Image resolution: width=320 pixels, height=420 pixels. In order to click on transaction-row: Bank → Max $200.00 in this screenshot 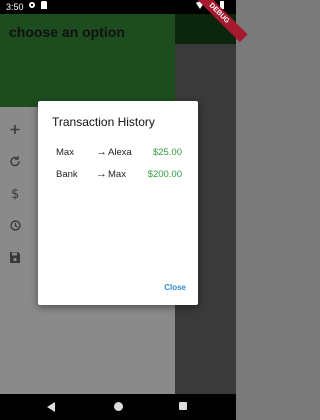, I will do `click(119, 175)`.